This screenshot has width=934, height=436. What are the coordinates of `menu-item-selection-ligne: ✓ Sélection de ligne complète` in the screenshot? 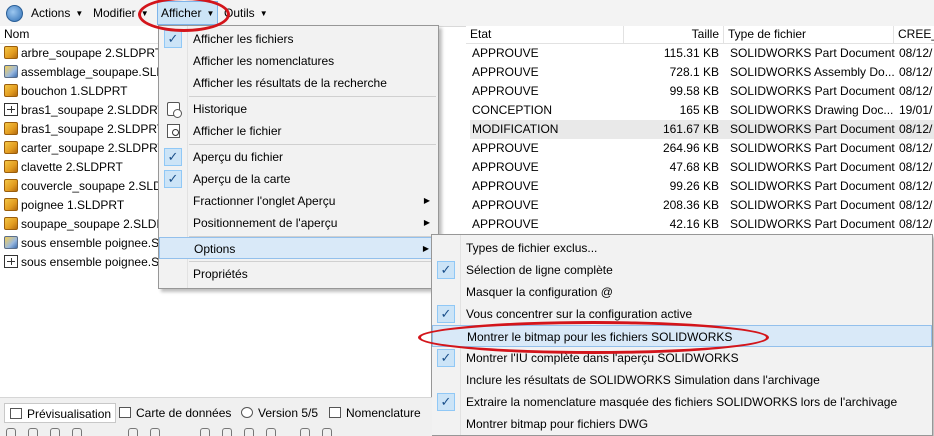 It's located at (682, 270).